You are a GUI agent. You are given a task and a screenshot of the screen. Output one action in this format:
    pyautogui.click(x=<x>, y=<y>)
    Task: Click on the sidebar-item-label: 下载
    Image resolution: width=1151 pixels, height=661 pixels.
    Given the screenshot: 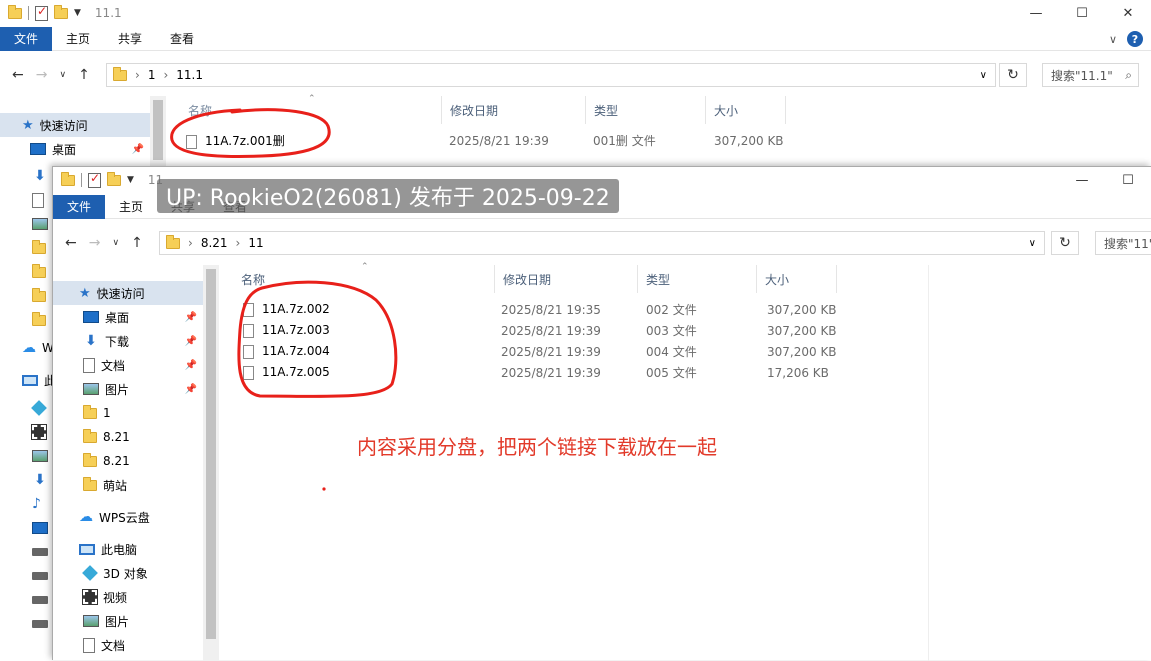 What is the action you would take?
    pyautogui.click(x=117, y=341)
    